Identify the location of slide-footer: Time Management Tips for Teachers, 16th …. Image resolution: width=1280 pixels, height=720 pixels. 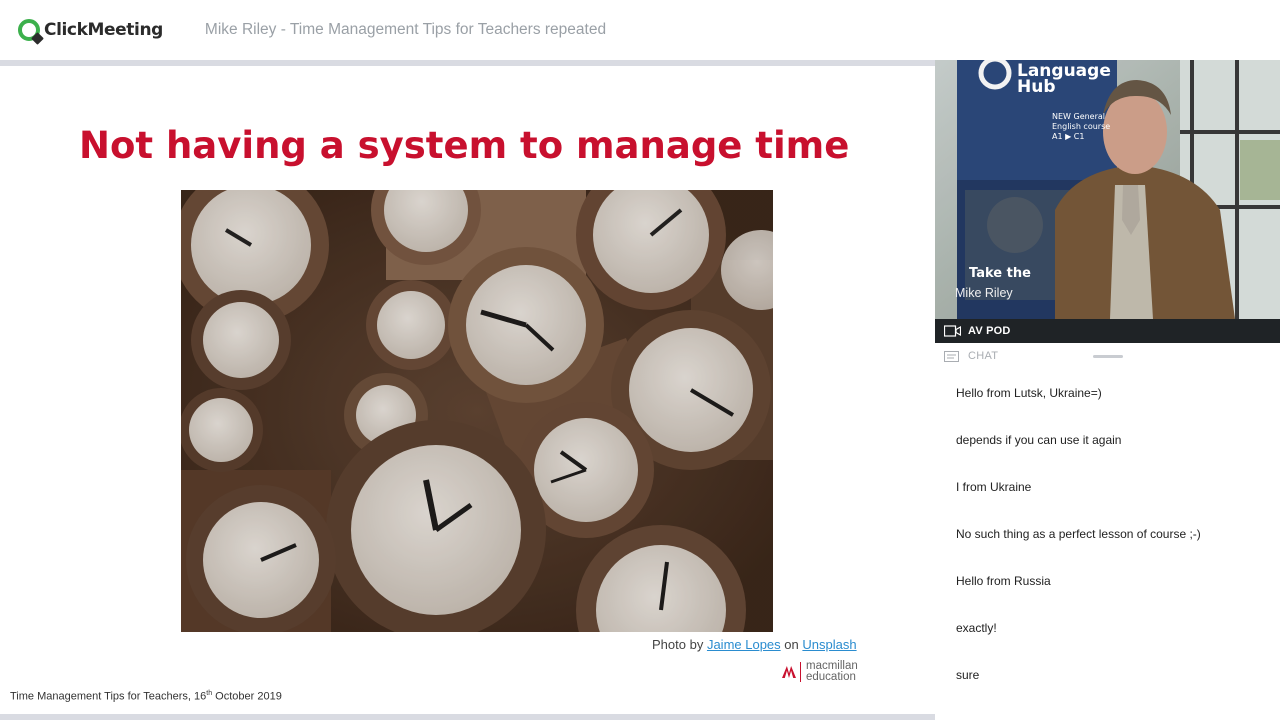
(146, 696).